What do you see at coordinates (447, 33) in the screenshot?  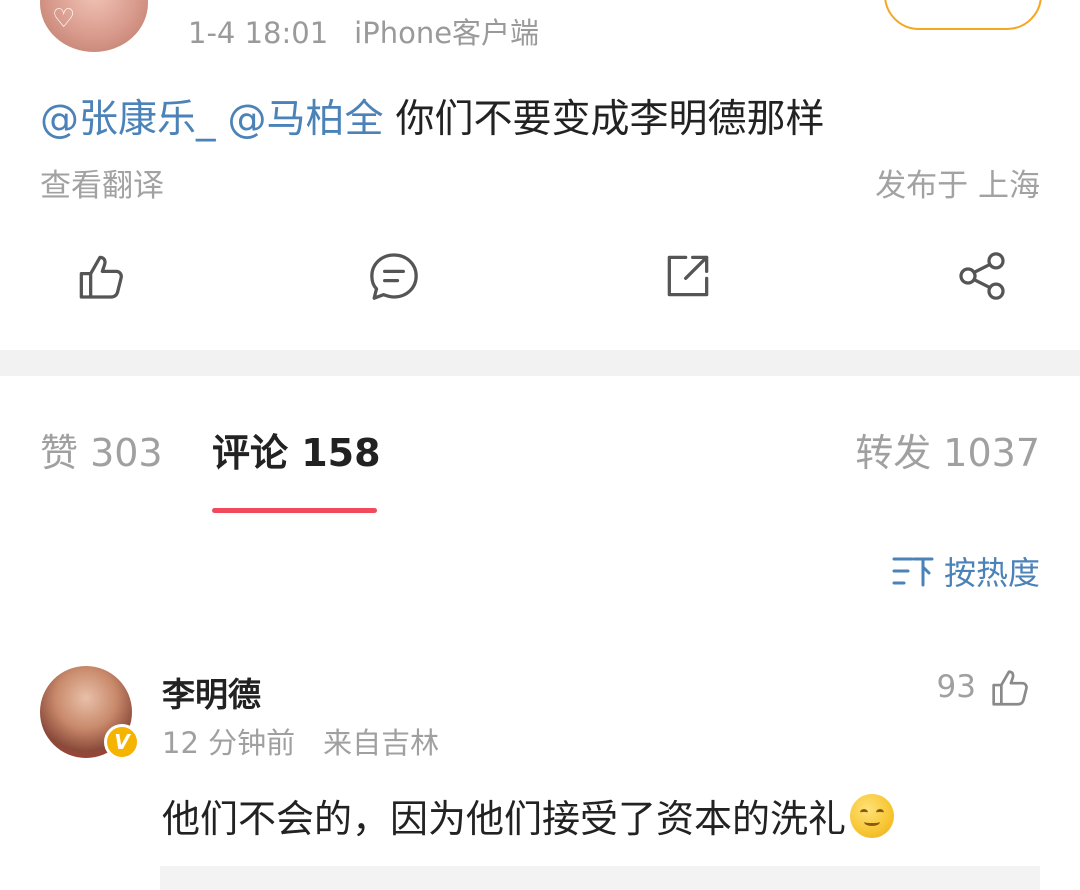 I see `post-source: iPhone客户端` at bounding box center [447, 33].